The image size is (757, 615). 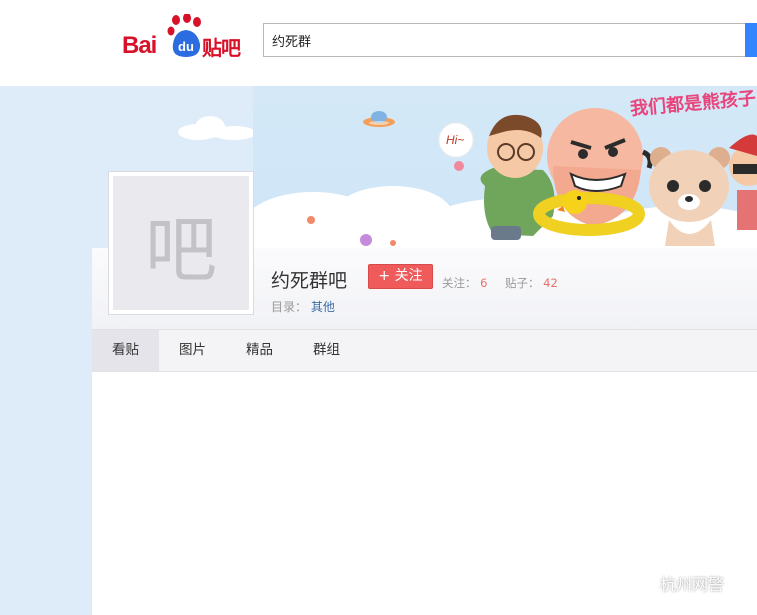 What do you see at coordinates (139, 45) in the screenshot?
I see `logo-bai-text: Bai` at bounding box center [139, 45].